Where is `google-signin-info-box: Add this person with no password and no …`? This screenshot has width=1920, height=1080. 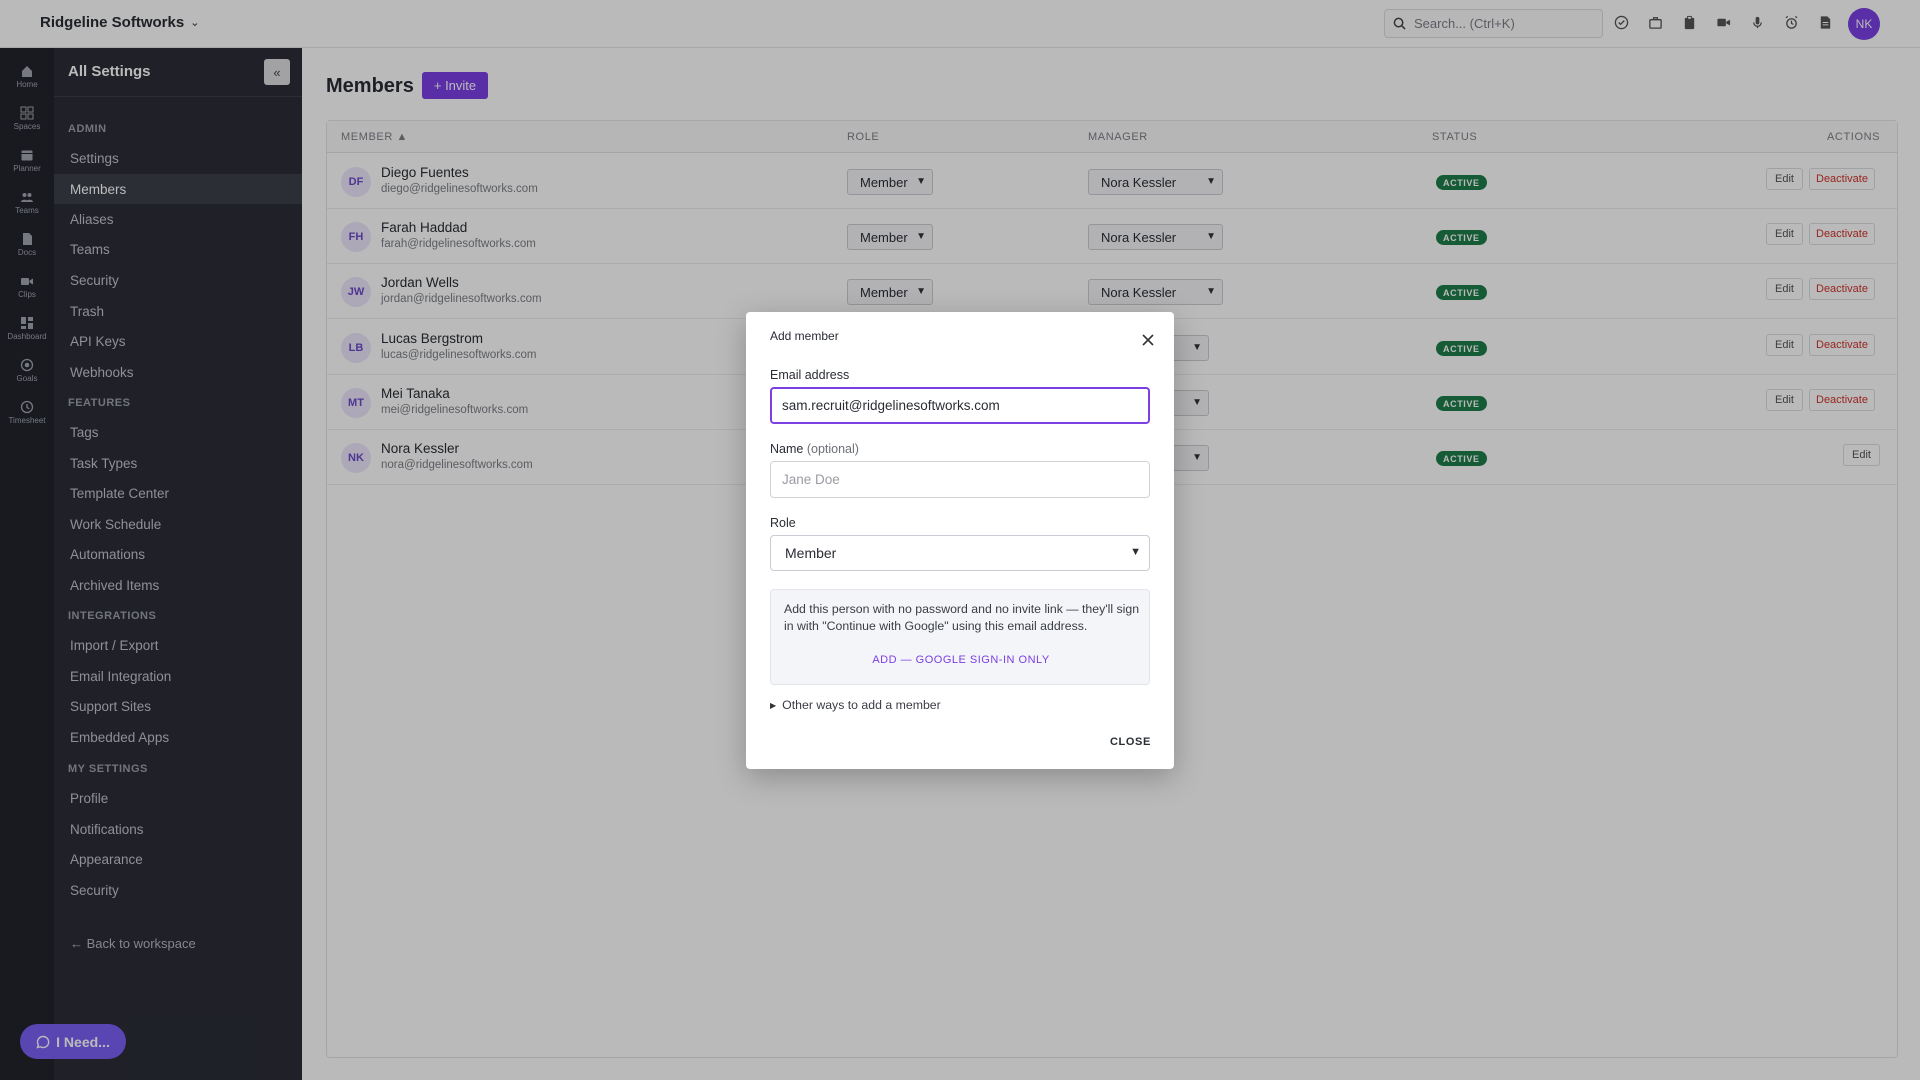
google-signin-info-box: Add this person with no password and no … is located at coordinates (960, 637).